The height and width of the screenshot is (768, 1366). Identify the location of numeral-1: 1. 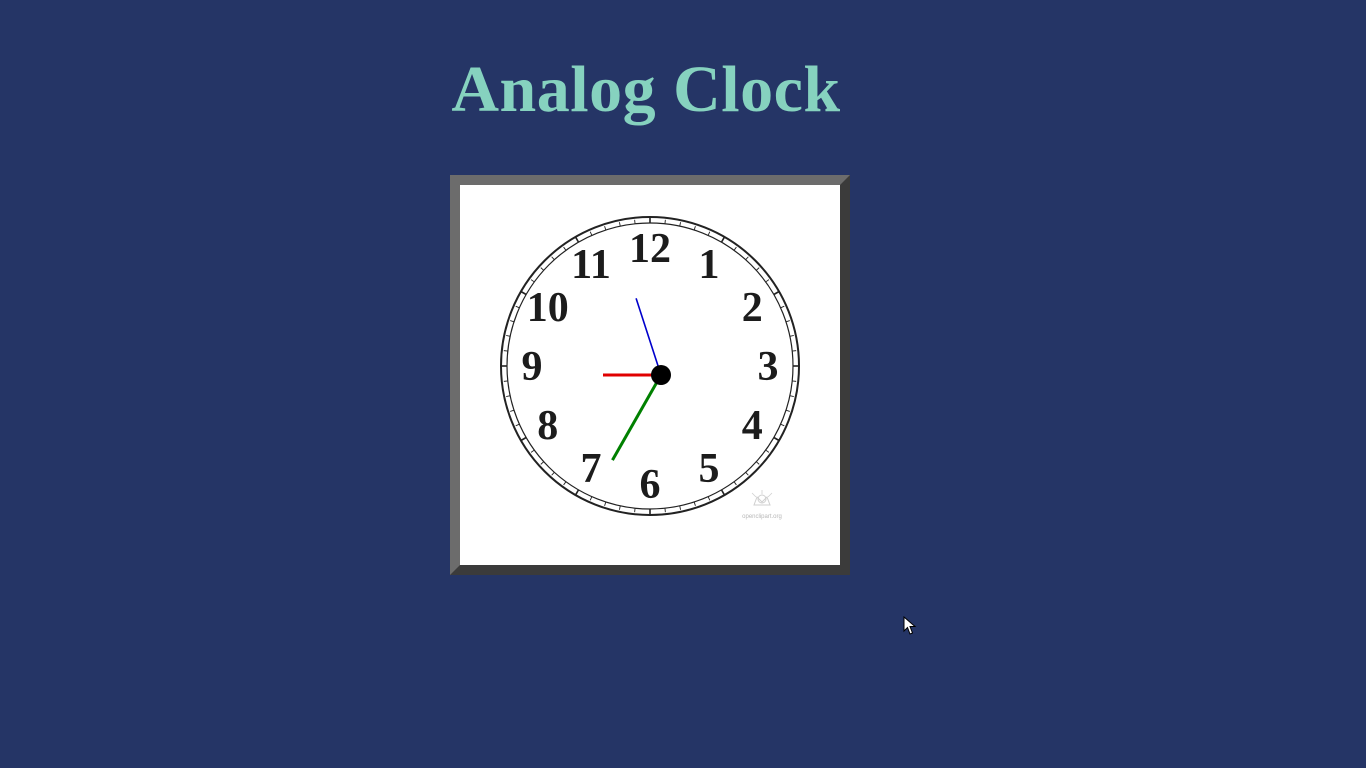
(709, 265).